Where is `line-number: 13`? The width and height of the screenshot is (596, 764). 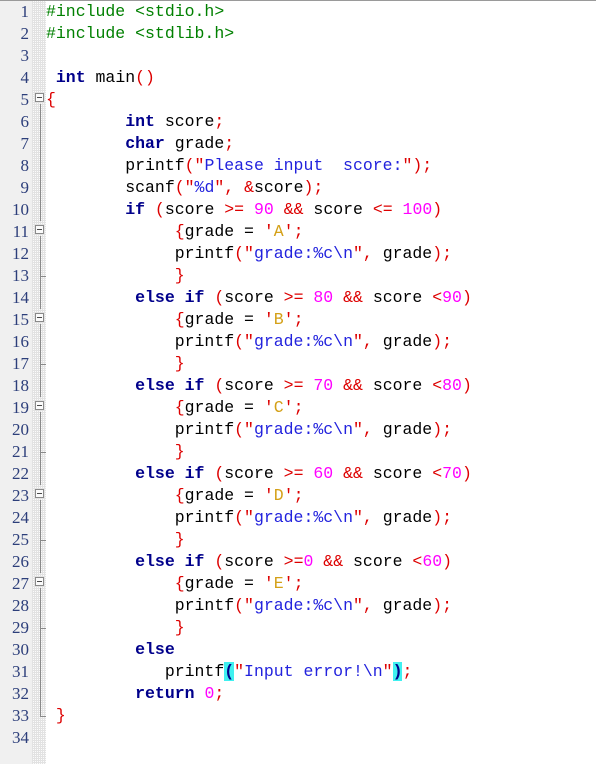
line-number: 13 is located at coordinates (20, 275).